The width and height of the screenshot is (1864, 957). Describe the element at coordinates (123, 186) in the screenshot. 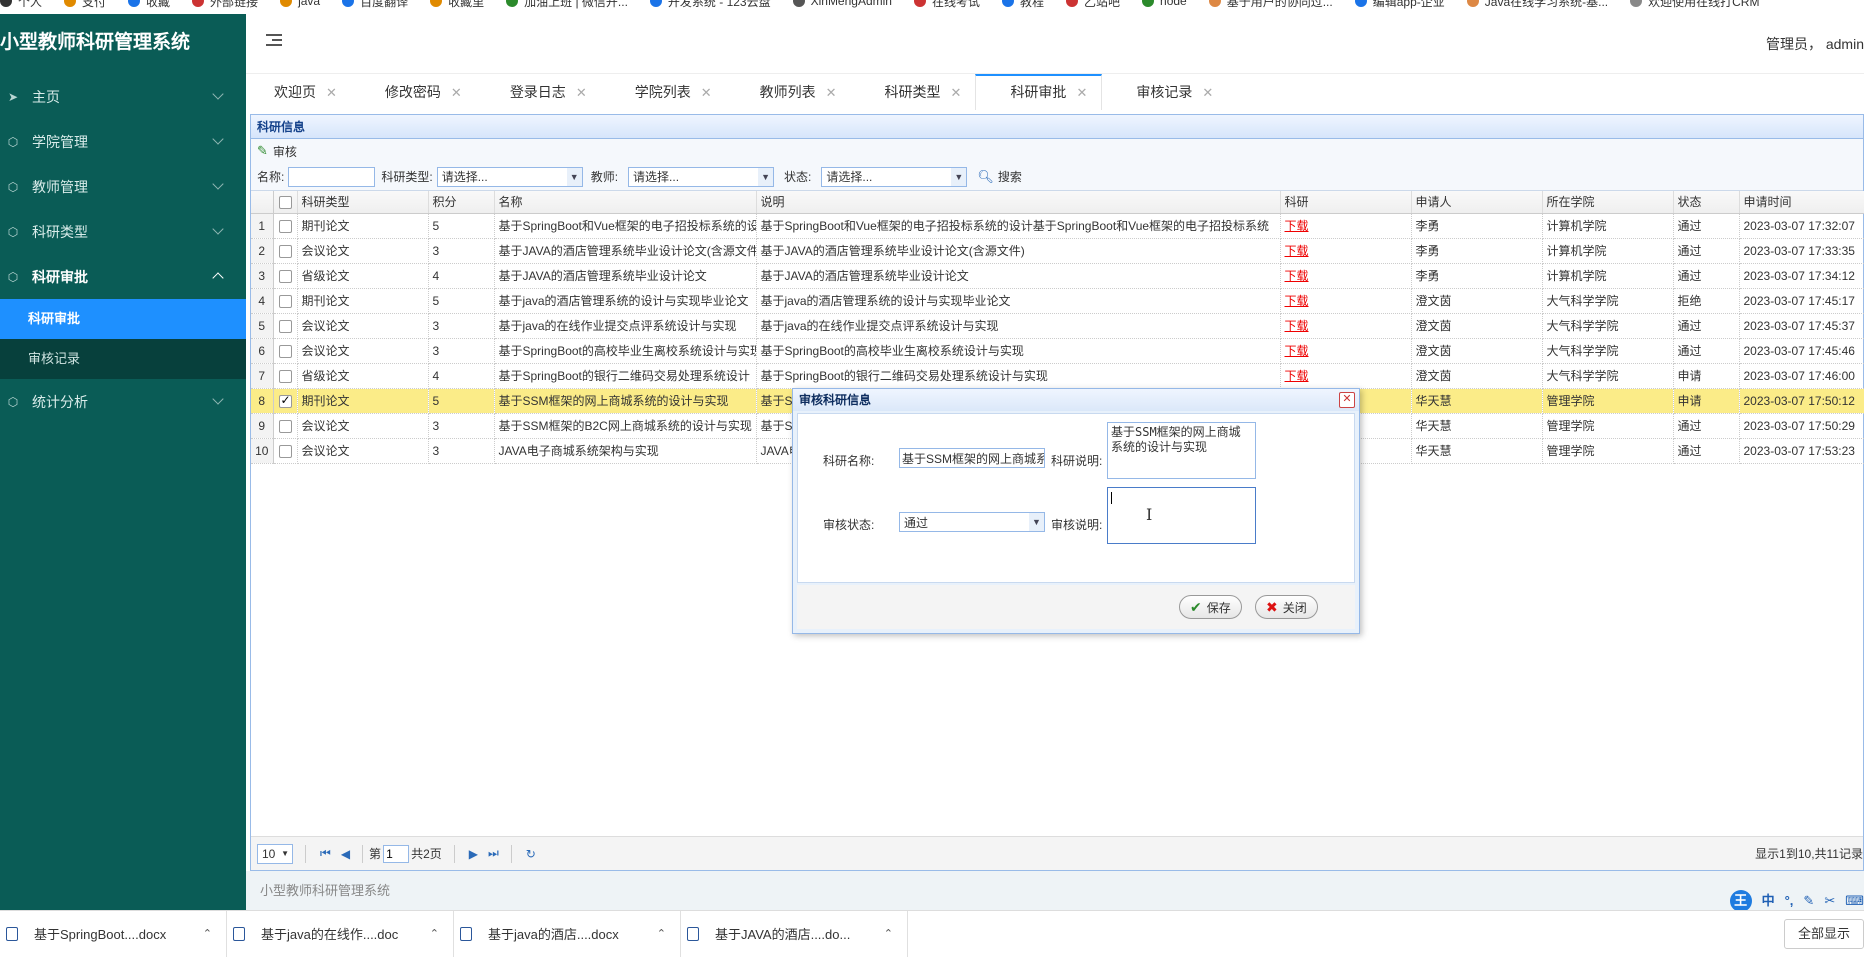

I see `sidebar-item-teacher: ⬡ 教师管理` at that location.